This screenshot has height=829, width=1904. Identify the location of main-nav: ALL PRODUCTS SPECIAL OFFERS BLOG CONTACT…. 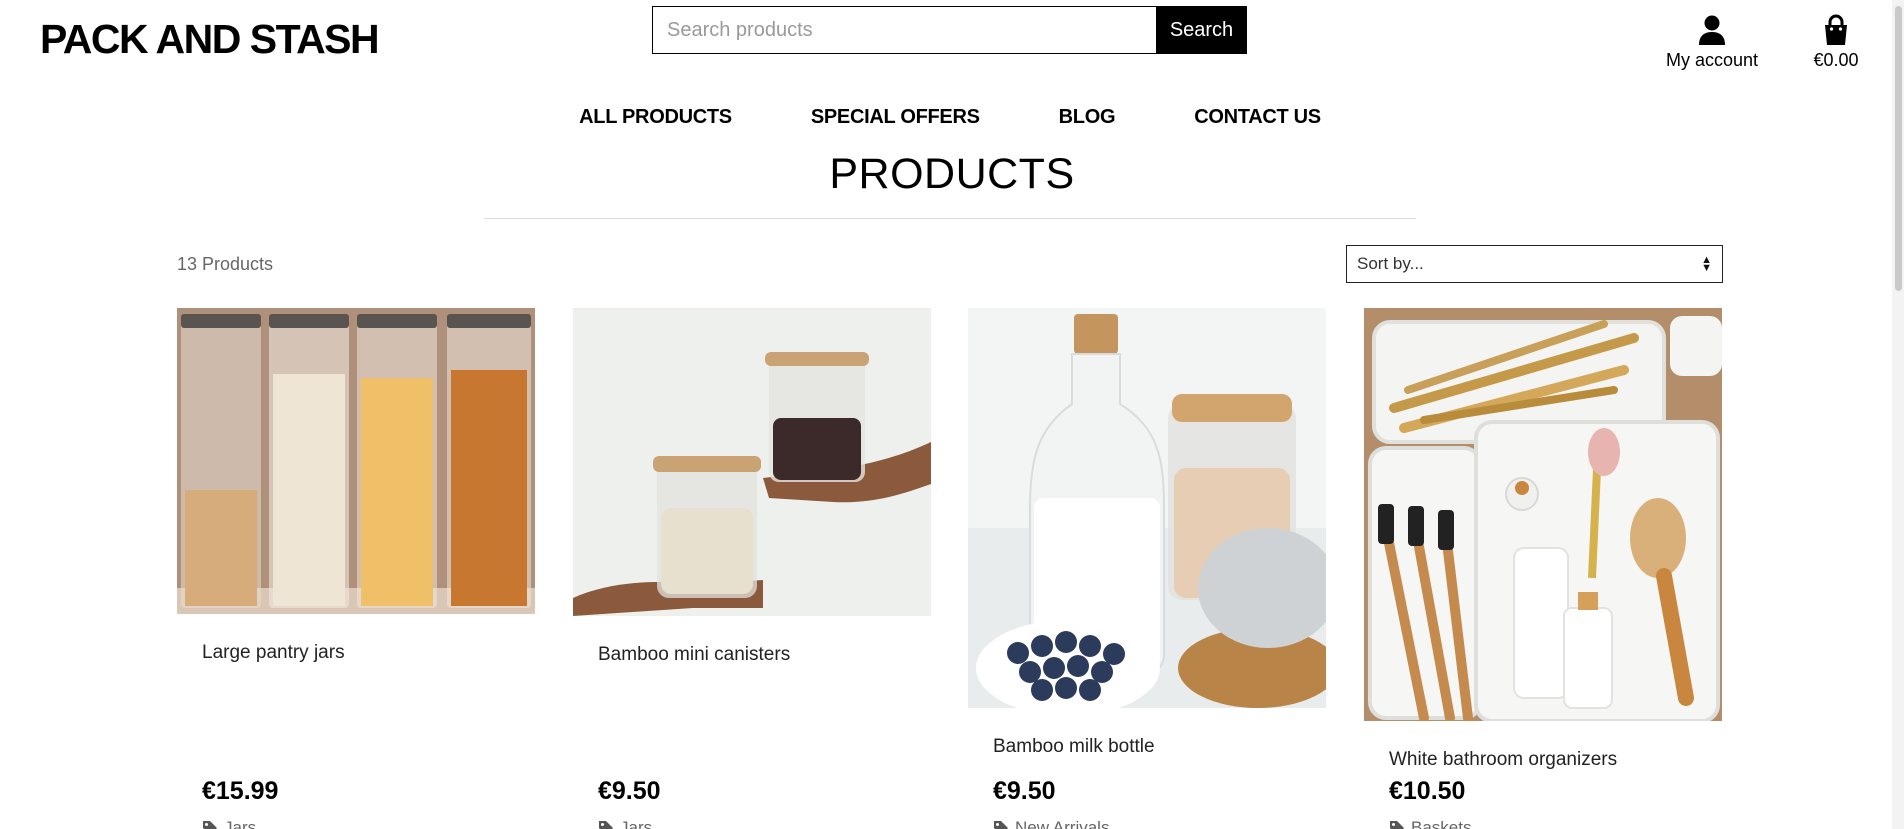
(952, 117).